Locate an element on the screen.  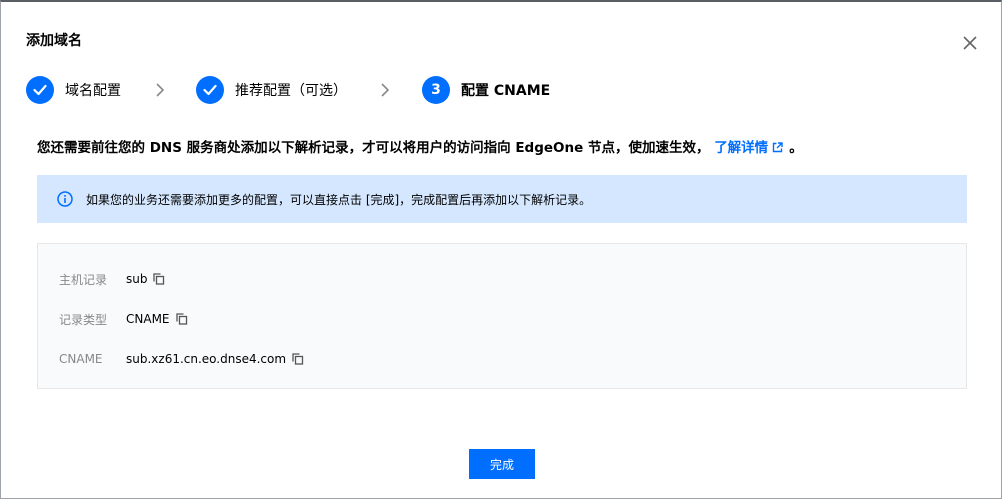
step-label: 域名配置 is located at coordinates (93, 91).